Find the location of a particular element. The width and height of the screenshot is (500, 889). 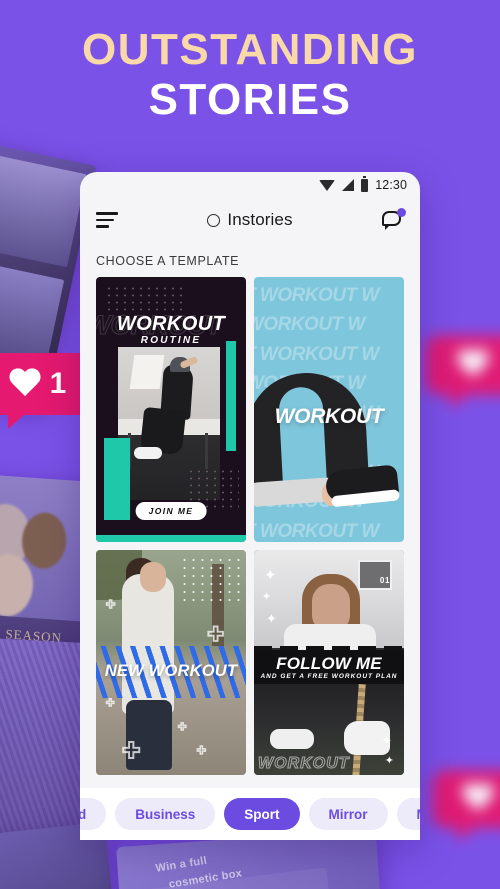

template-outline-text: WORKOUT is located at coordinates (303, 764).